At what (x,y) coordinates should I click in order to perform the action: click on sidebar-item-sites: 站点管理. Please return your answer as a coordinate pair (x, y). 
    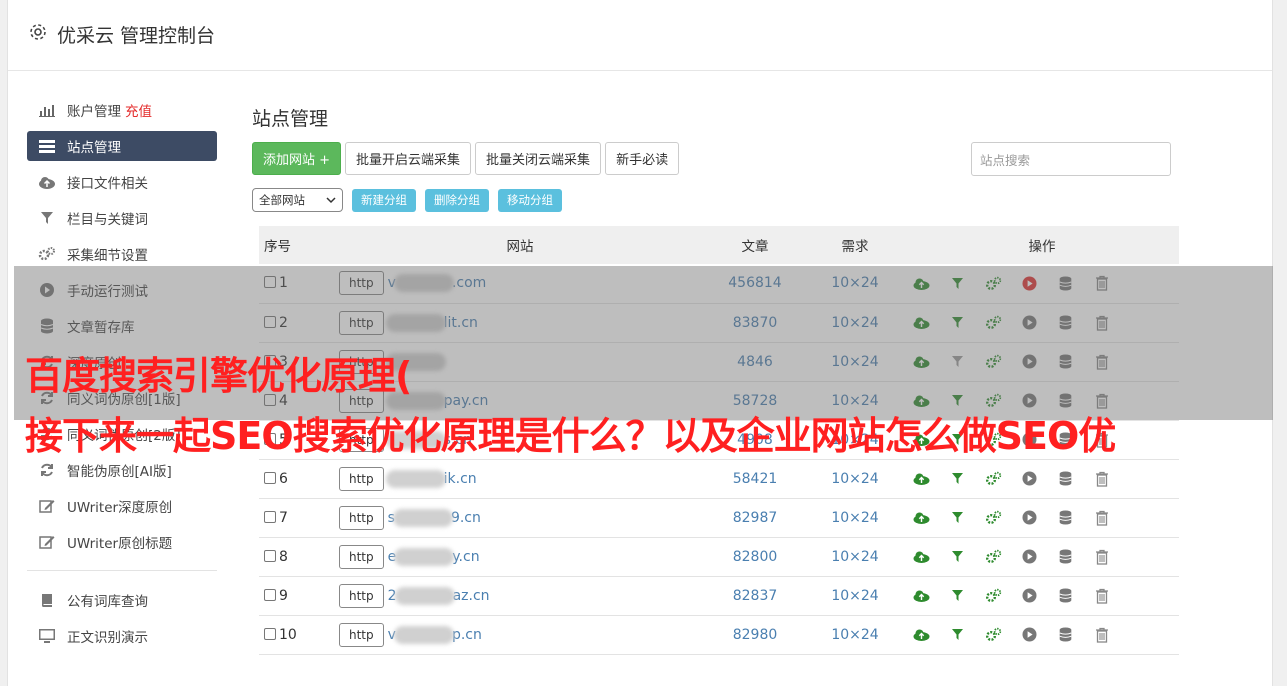
    Looking at the image, I should click on (122, 146).